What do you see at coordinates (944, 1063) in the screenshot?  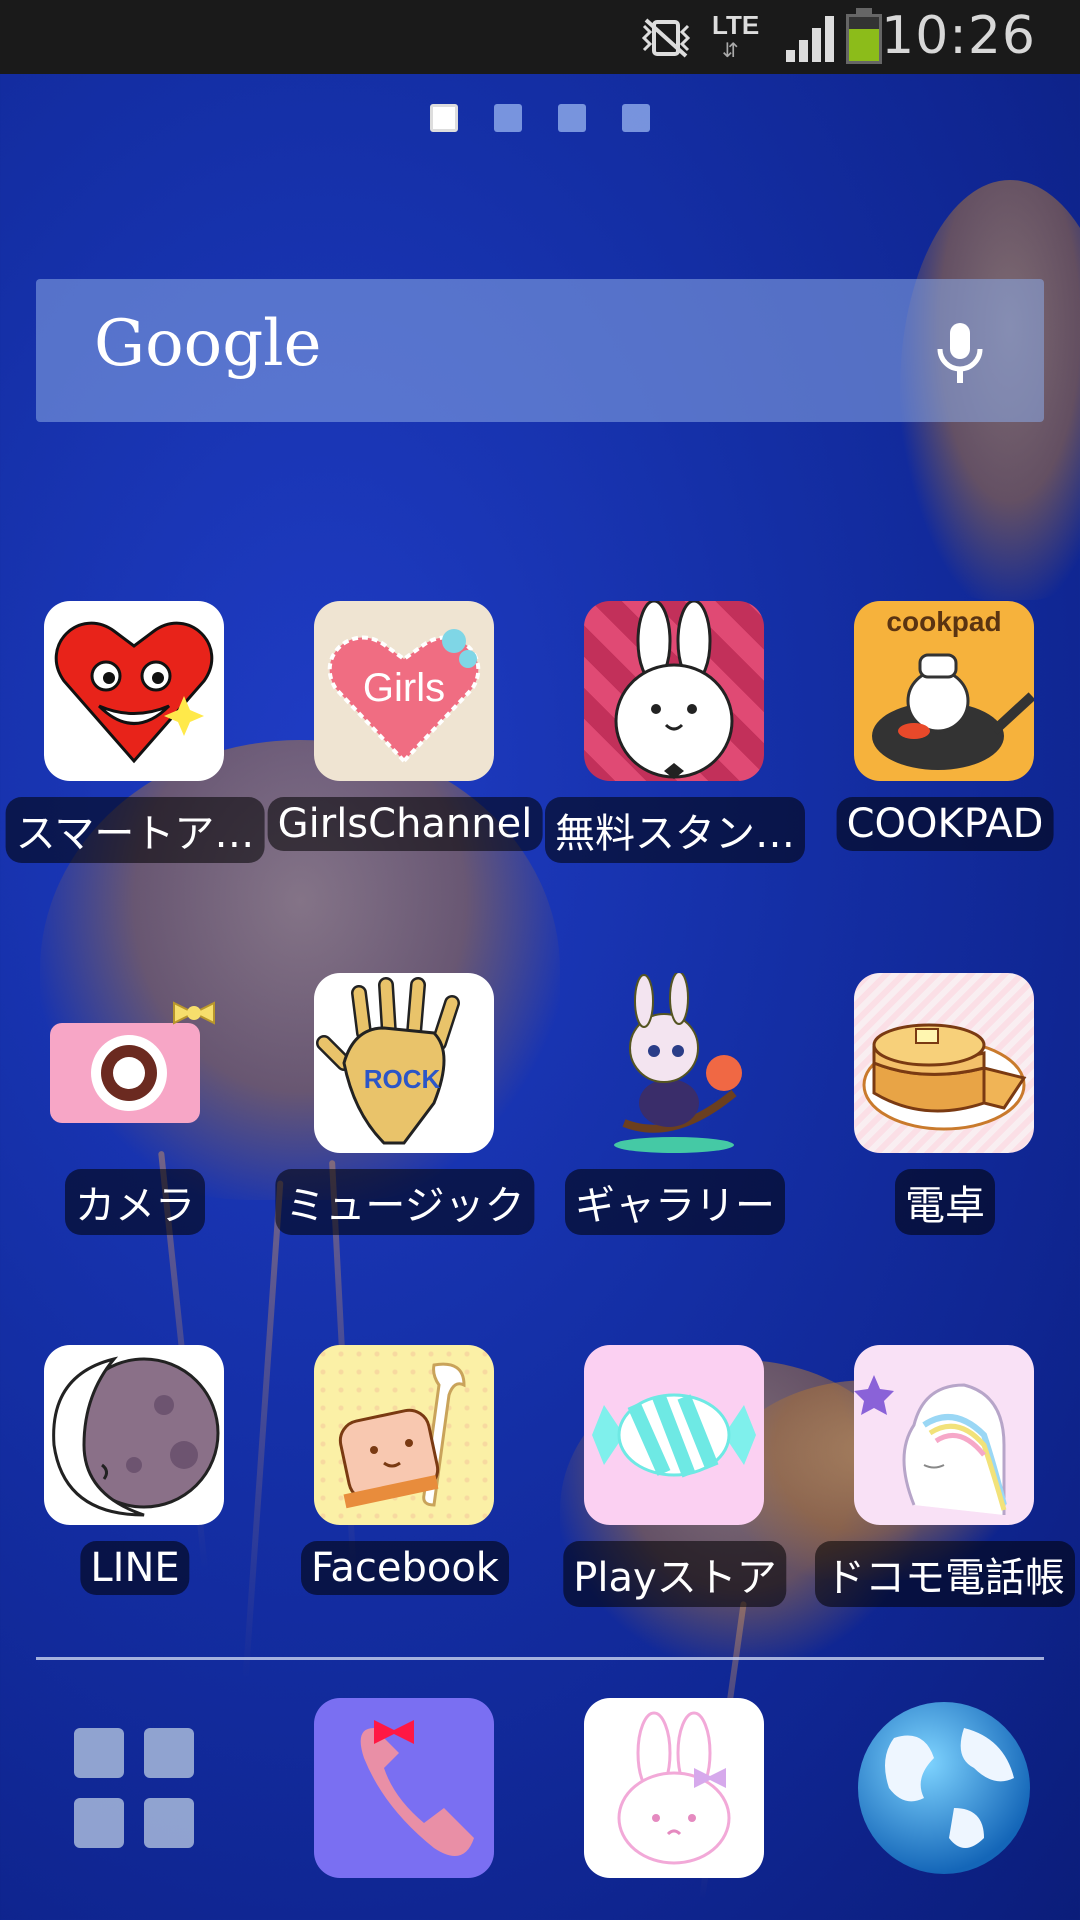 I see `pancake-icon` at bounding box center [944, 1063].